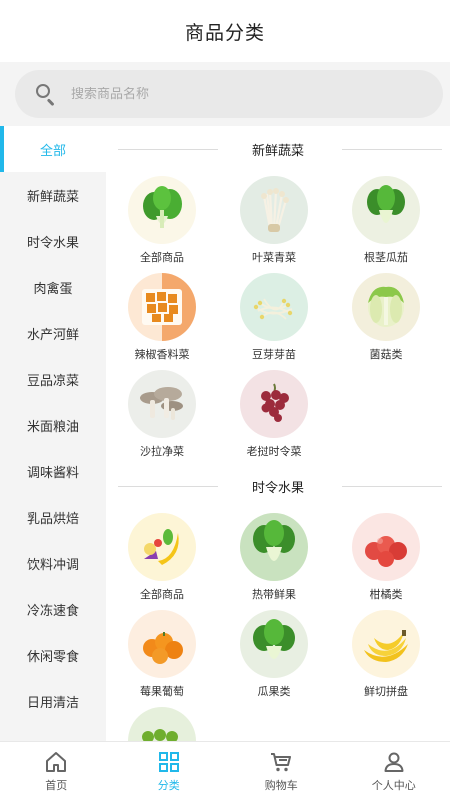  What do you see at coordinates (46, 94) in the screenshot?
I see `search-icon` at bounding box center [46, 94].